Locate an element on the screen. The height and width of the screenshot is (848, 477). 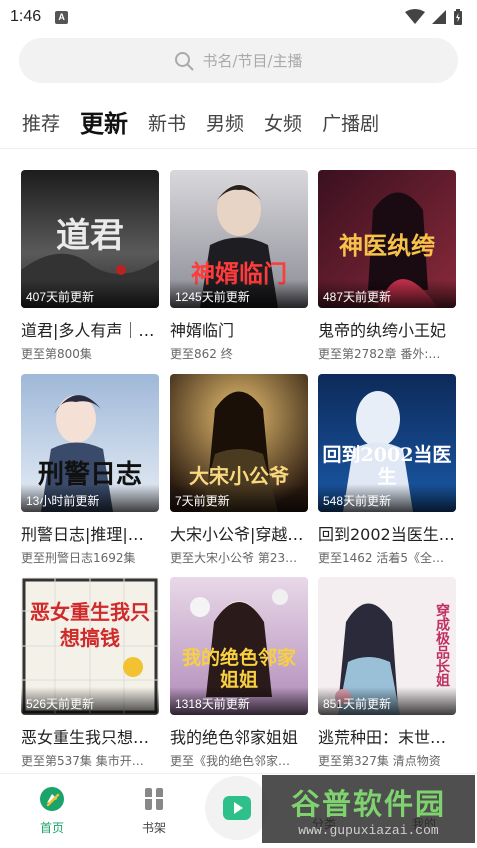
update-time: 487天前更新 is located at coordinates (387, 294).